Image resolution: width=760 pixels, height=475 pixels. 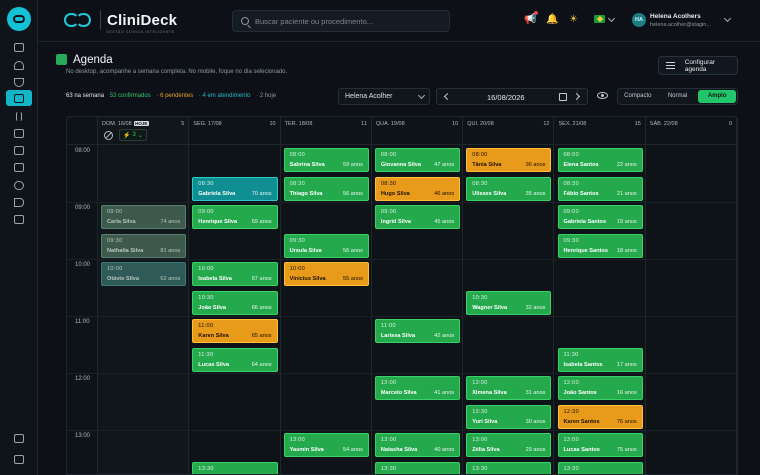 I want to click on view-mode-toggle: Compacto Normal Amplo, so click(x=677, y=96).